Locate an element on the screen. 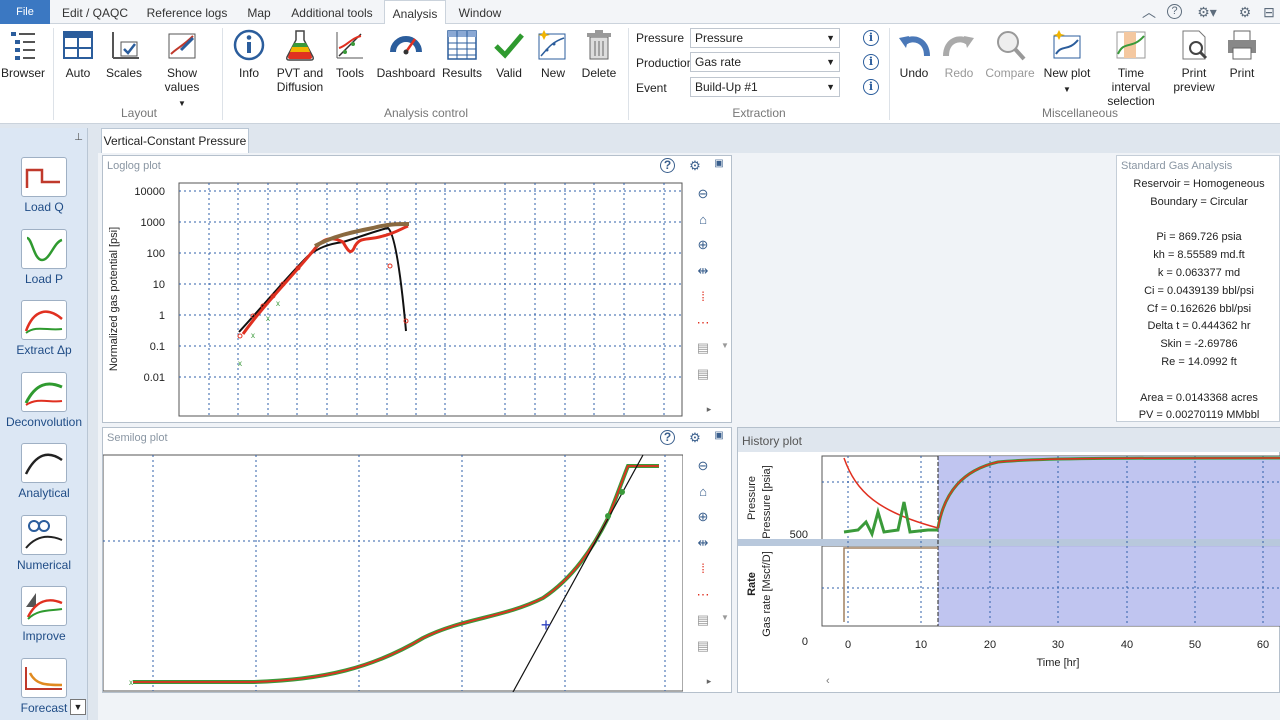 Image resolution: width=1280 pixels, height=720 pixels. results-table-icon is located at coordinates (462, 45).